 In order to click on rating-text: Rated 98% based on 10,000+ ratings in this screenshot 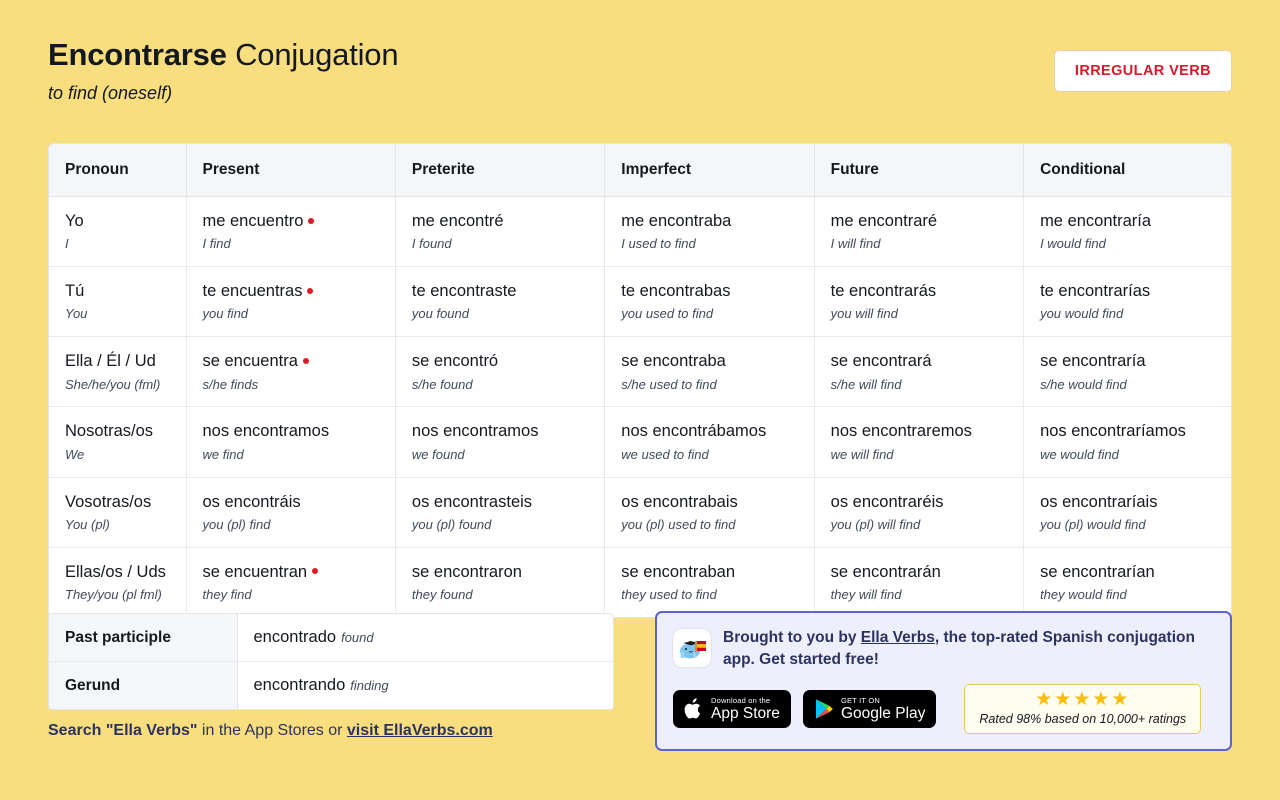, I will do `click(1083, 719)`.